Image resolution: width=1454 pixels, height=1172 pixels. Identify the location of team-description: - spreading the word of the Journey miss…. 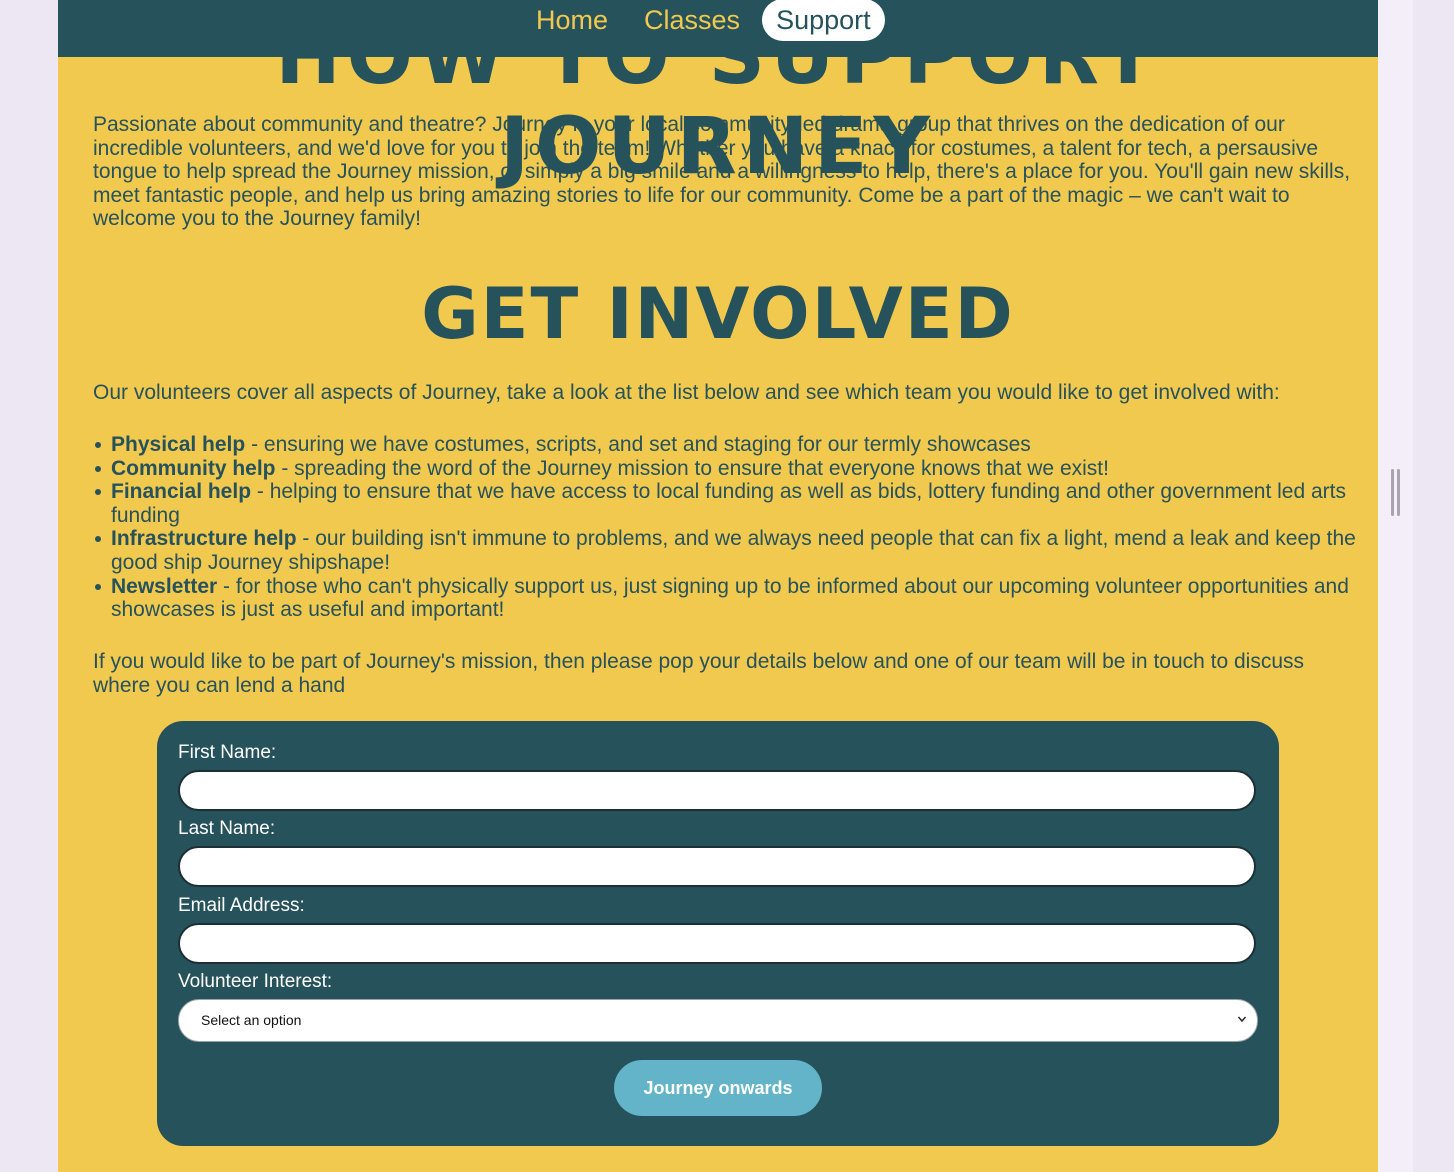
(692, 468).